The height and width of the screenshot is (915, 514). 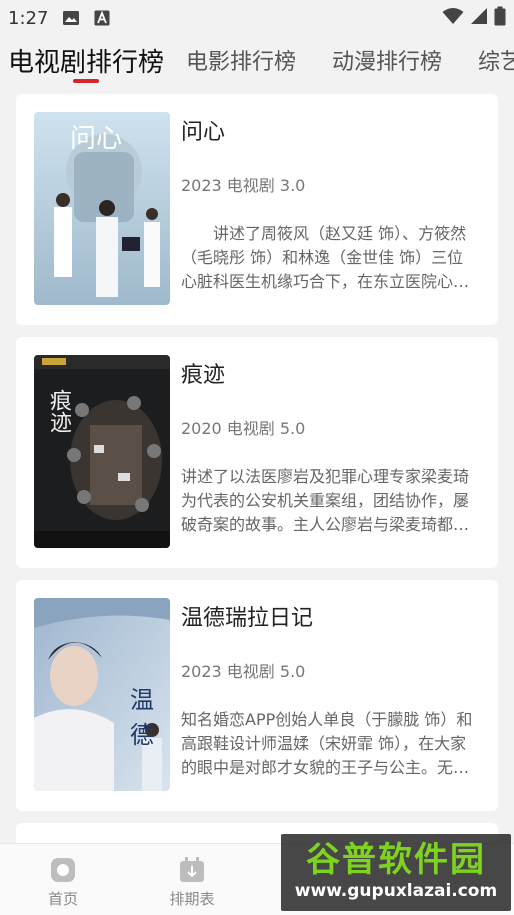 What do you see at coordinates (103, 18) in the screenshot?
I see `font-a-icon` at bounding box center [103, 18].